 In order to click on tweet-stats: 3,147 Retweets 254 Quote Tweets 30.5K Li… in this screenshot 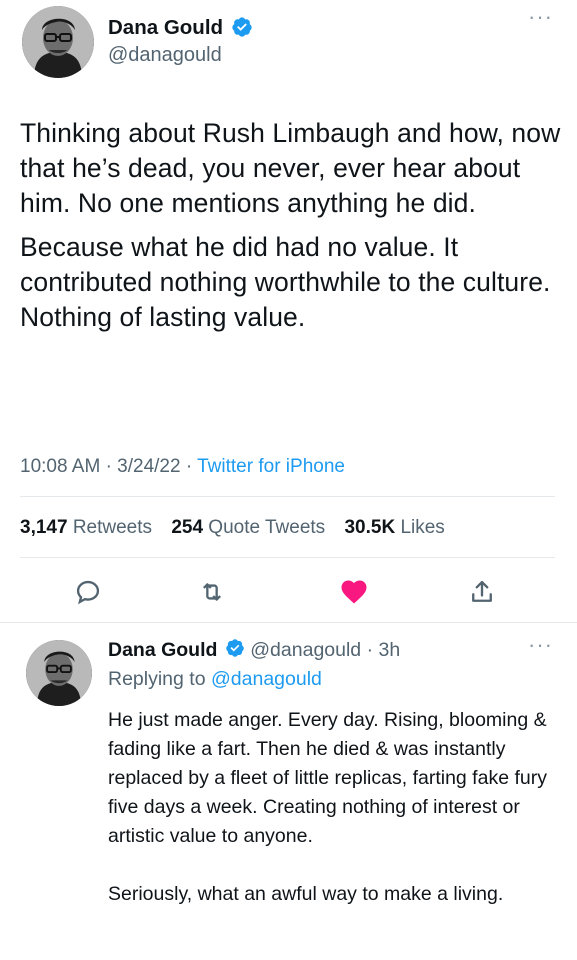, I will do `click(239, 528)`.